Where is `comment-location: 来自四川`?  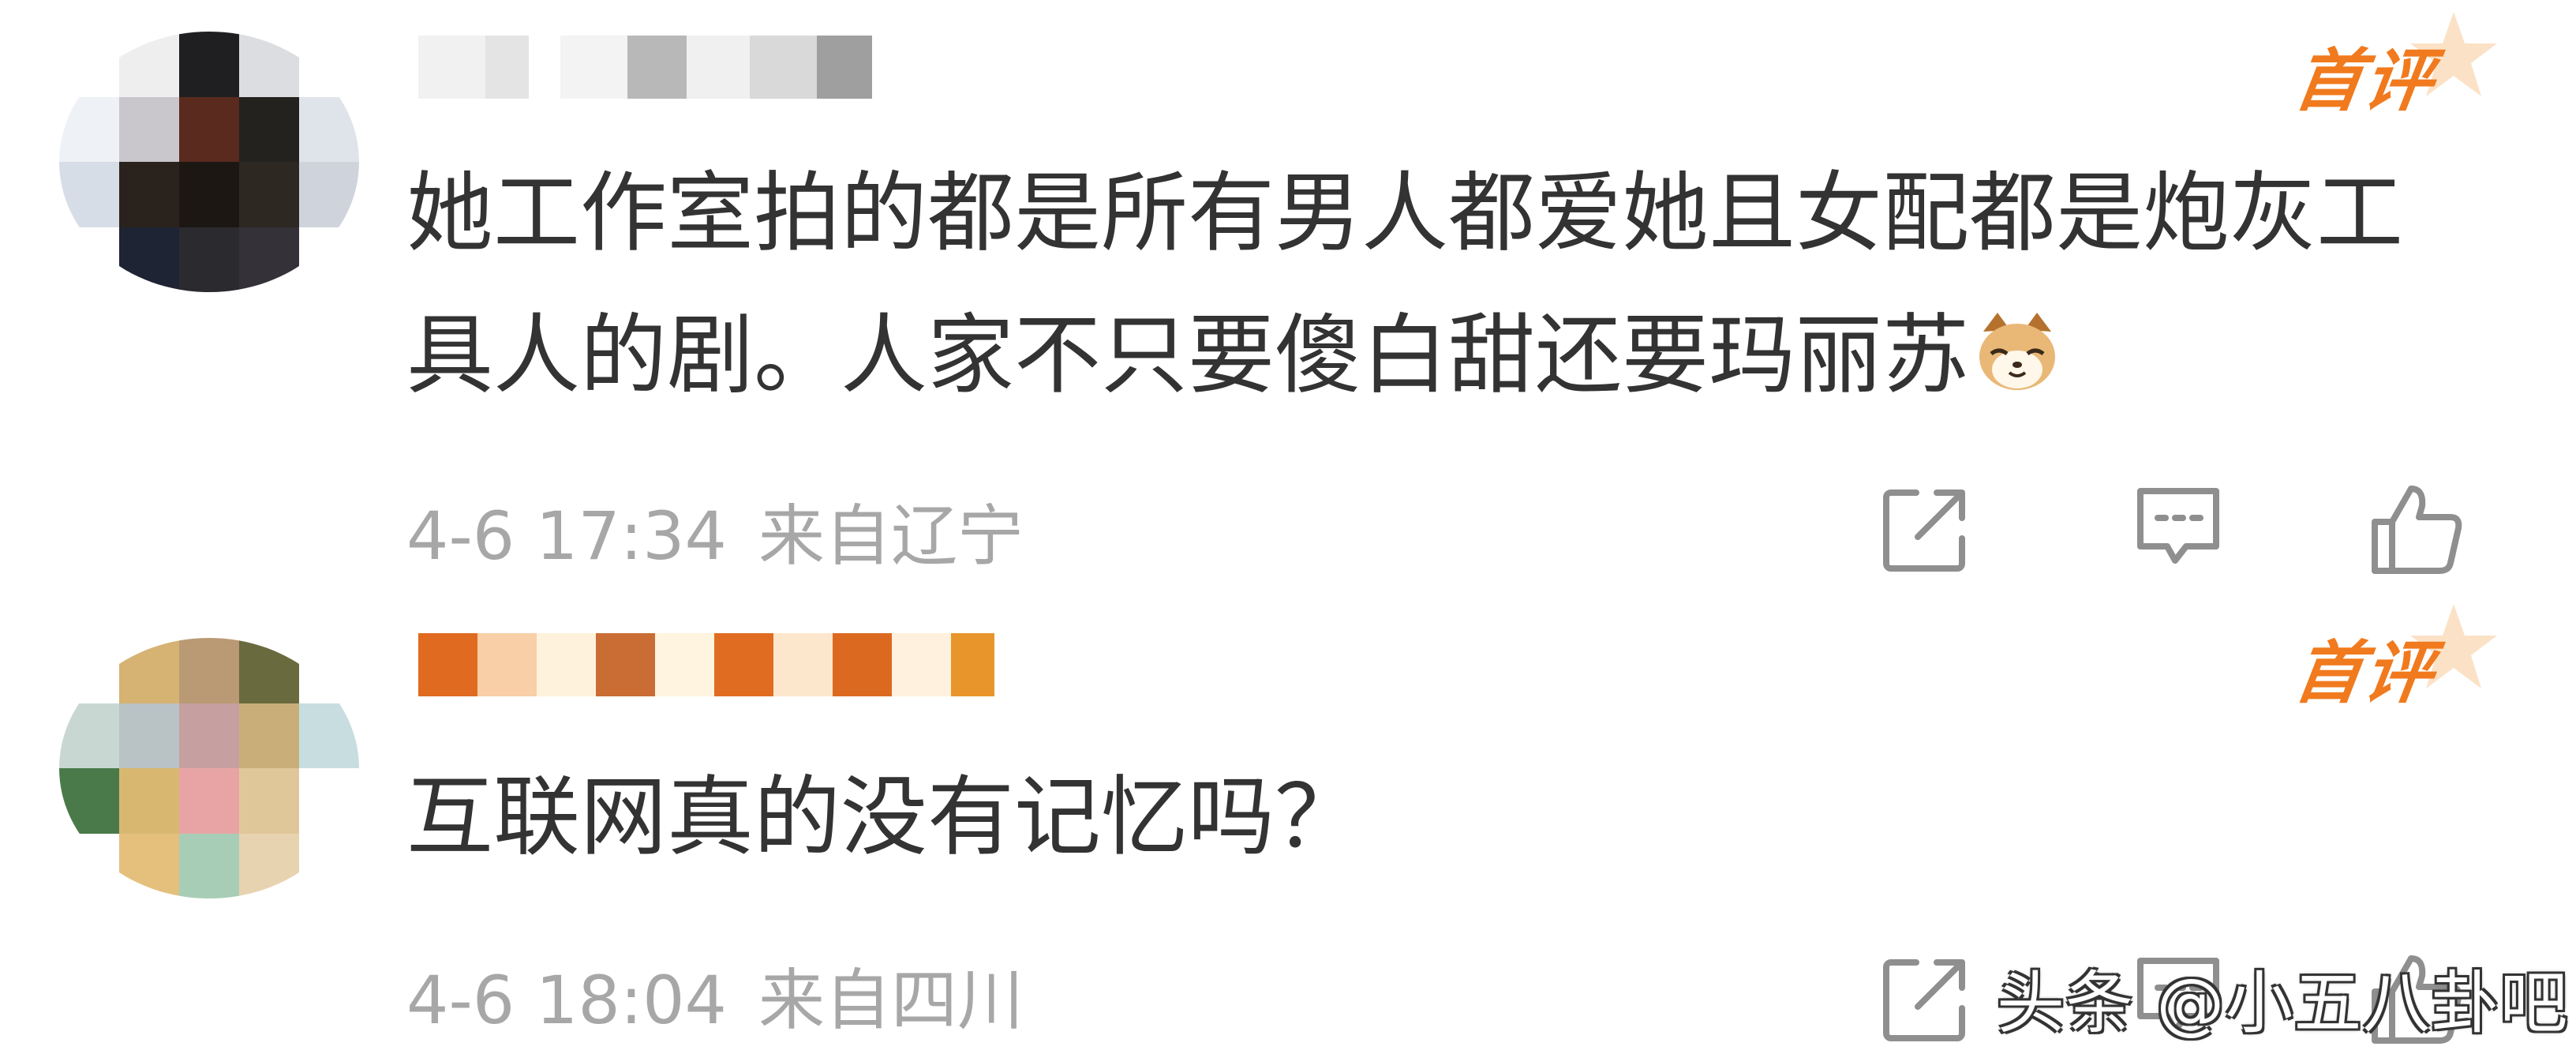
comment-location: 来自四川 is located at coordinates (891, 1000).